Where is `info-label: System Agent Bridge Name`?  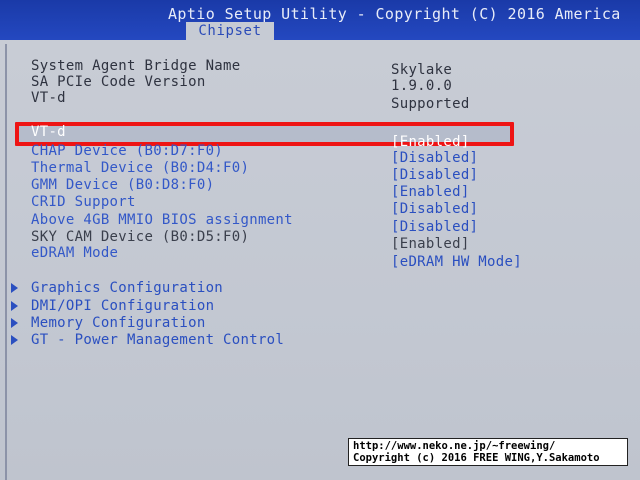 info-label: System Agent Bridge Name is located at coordinates (136, 66).